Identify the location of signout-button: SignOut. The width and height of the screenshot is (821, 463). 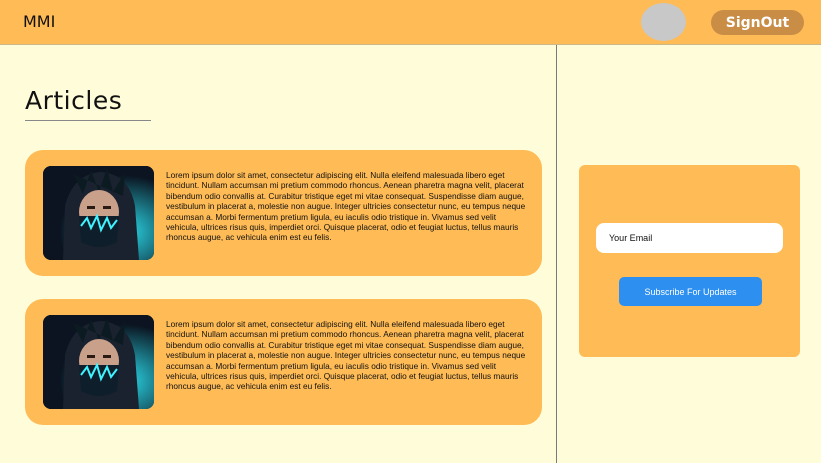
(757, 22).